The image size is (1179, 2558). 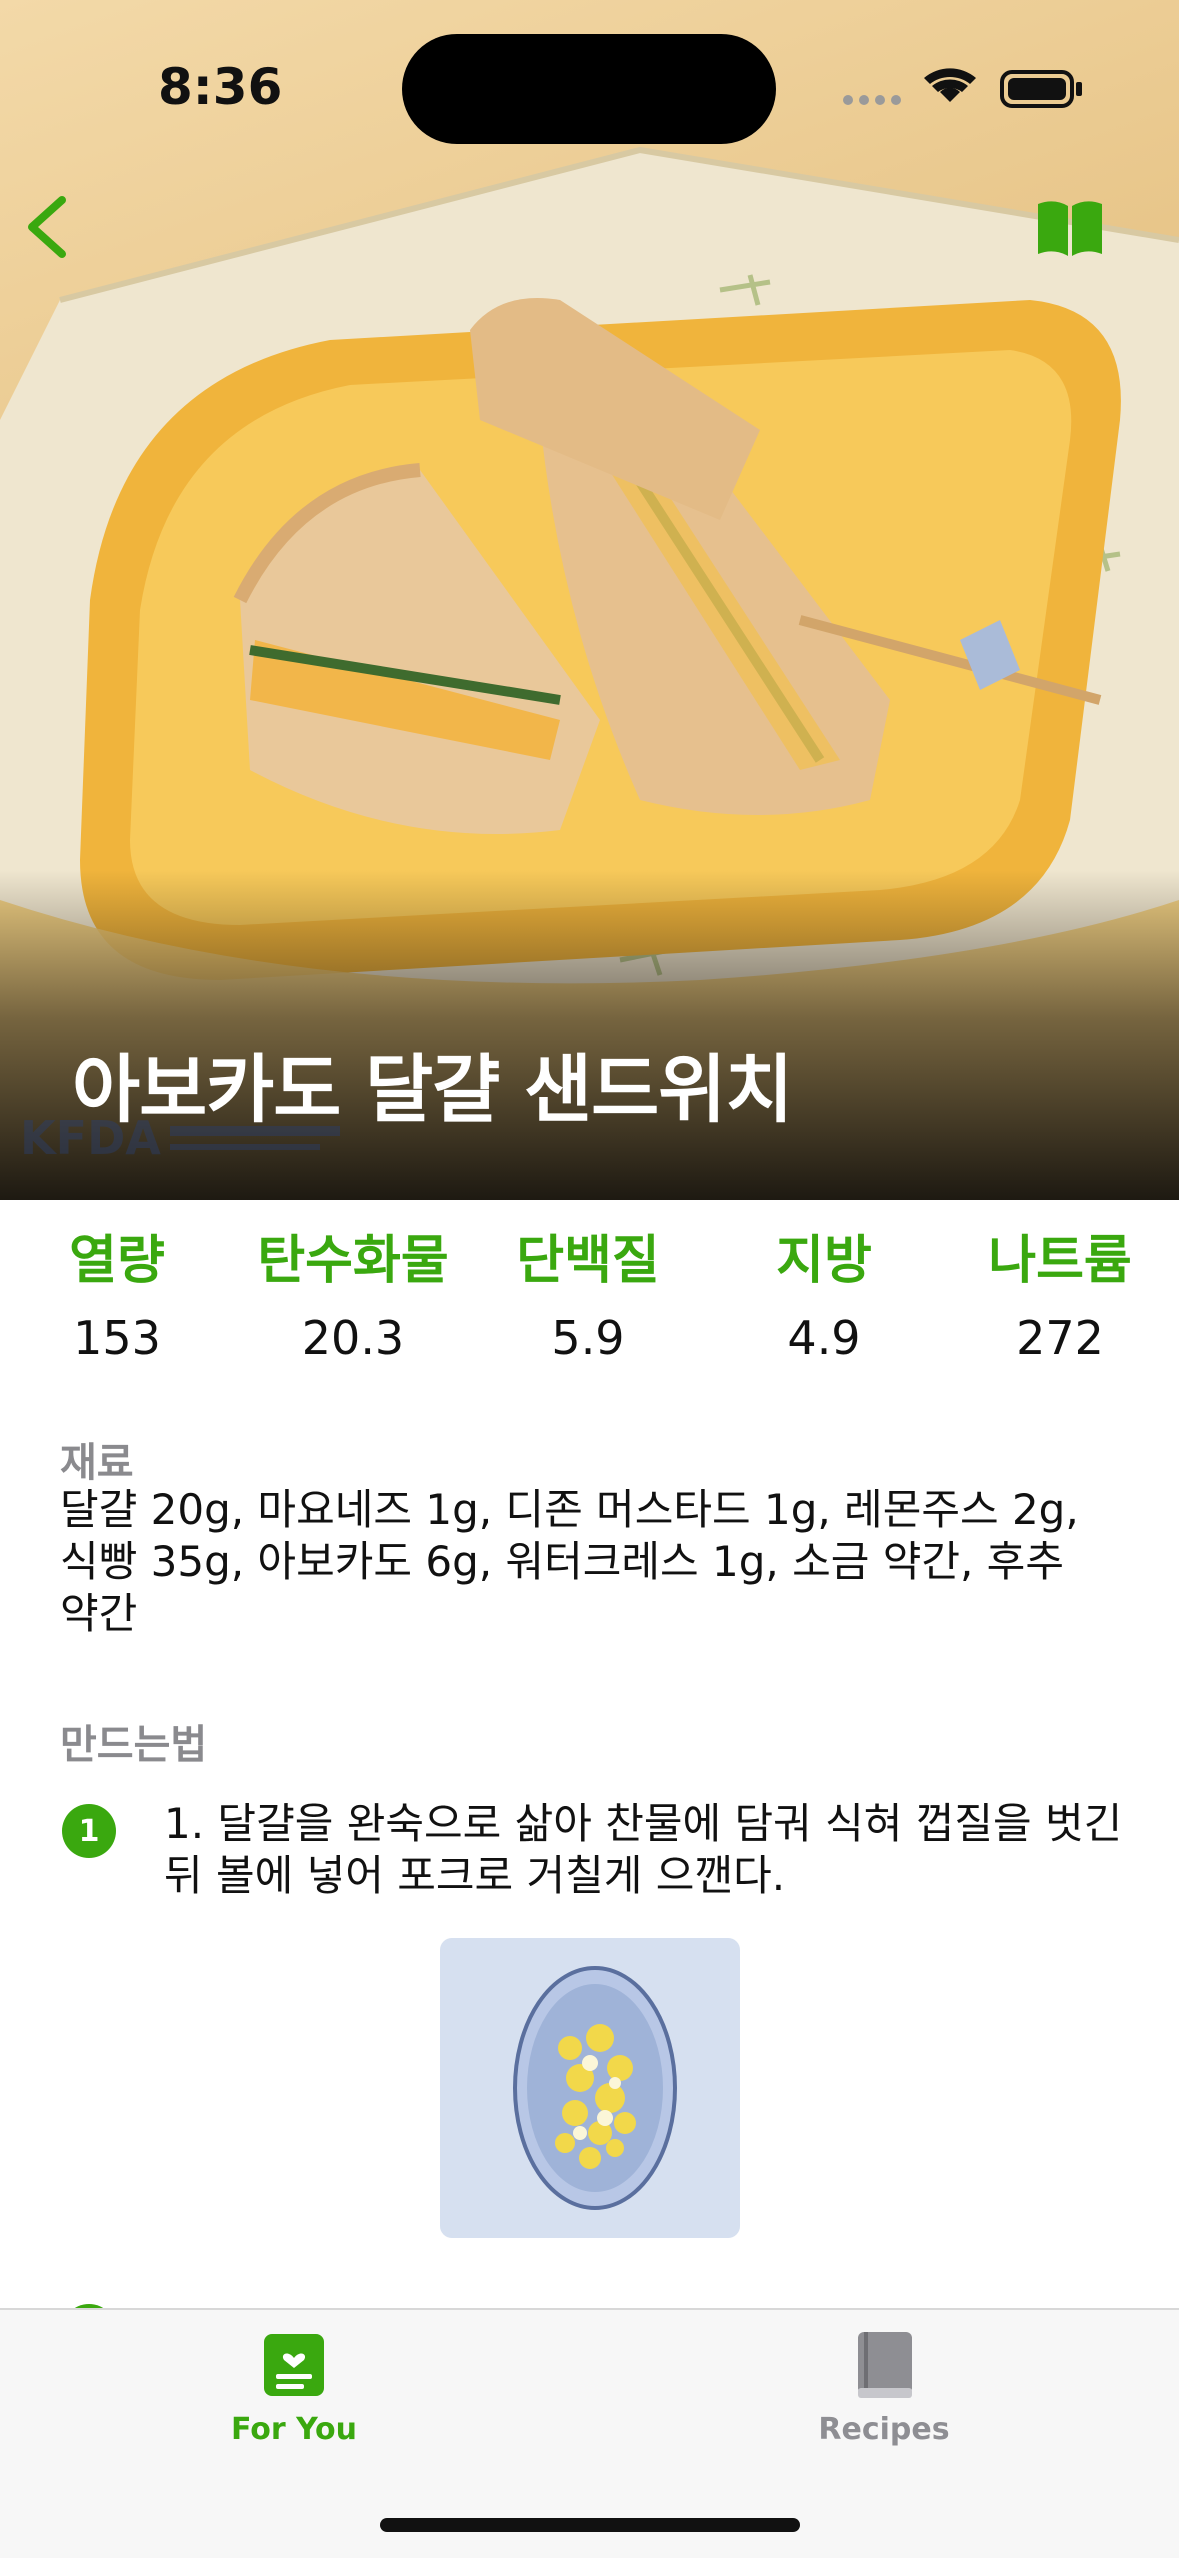 I want to click on book-icon, so click(x=885, y=2365).